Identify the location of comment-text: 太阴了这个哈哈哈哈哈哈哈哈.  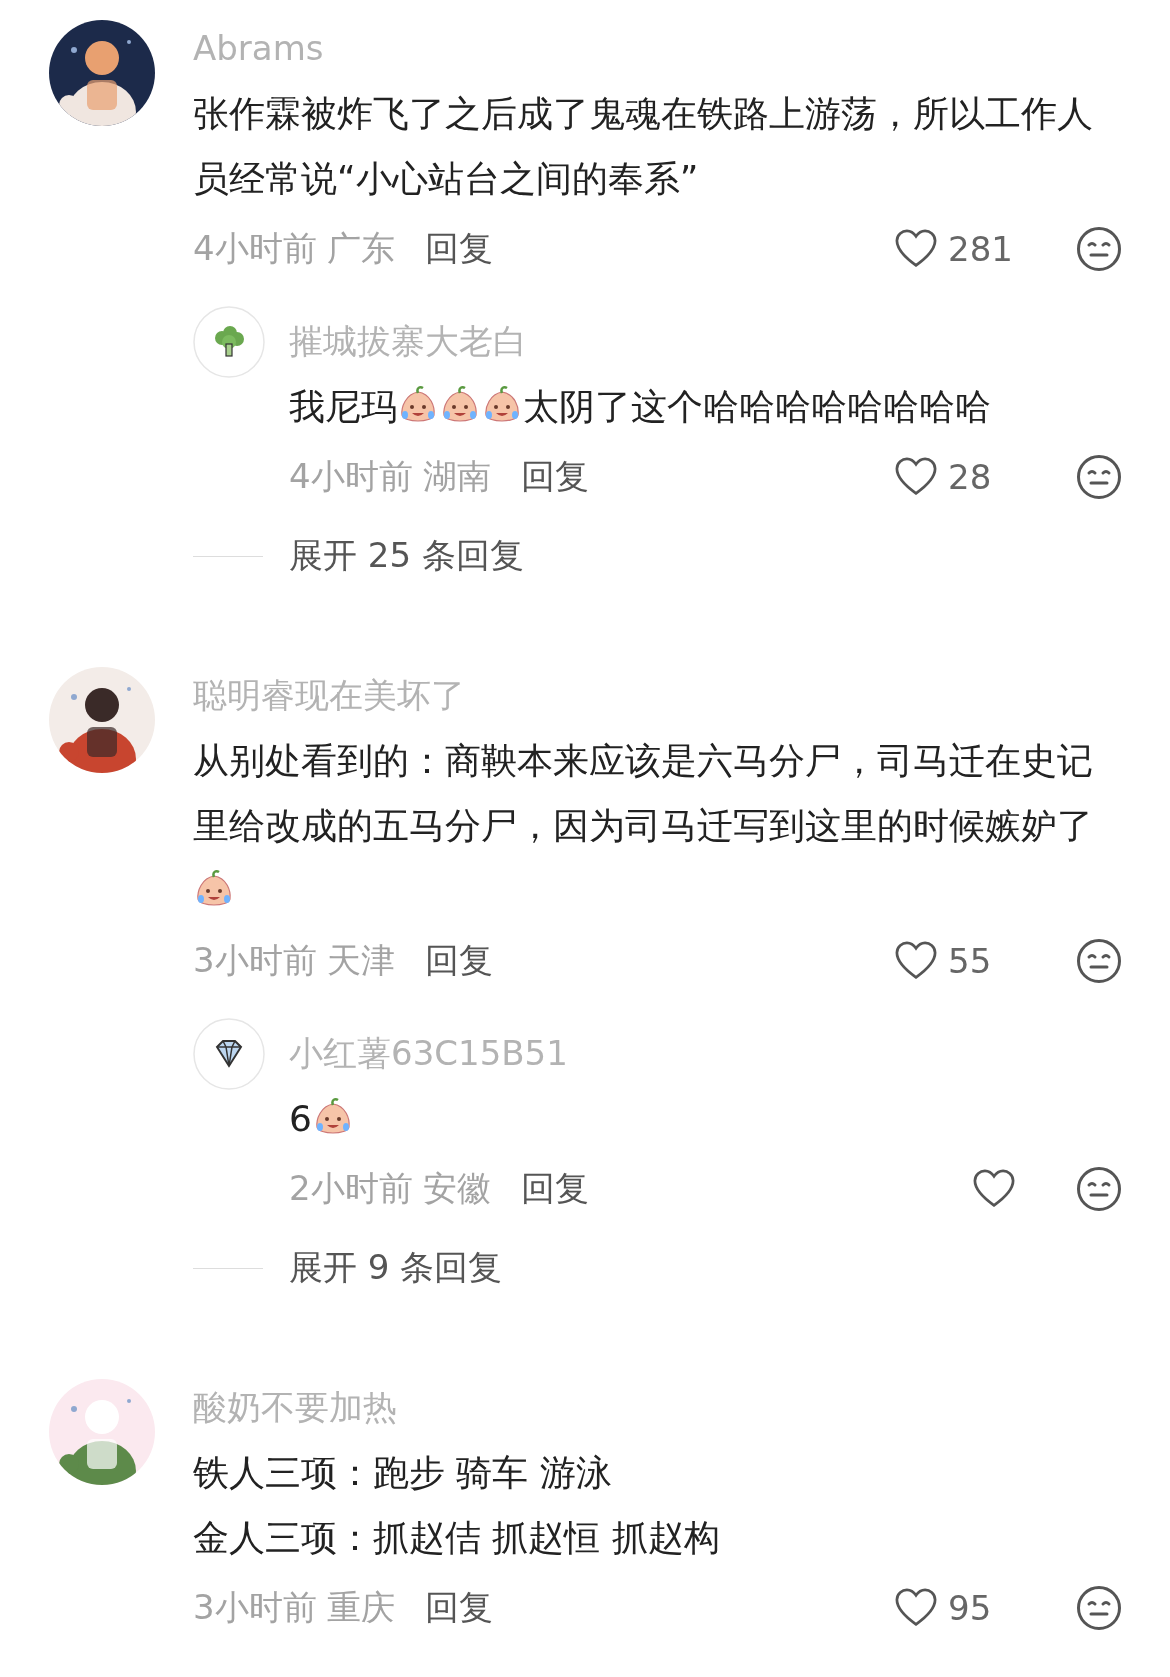
(757, 406).